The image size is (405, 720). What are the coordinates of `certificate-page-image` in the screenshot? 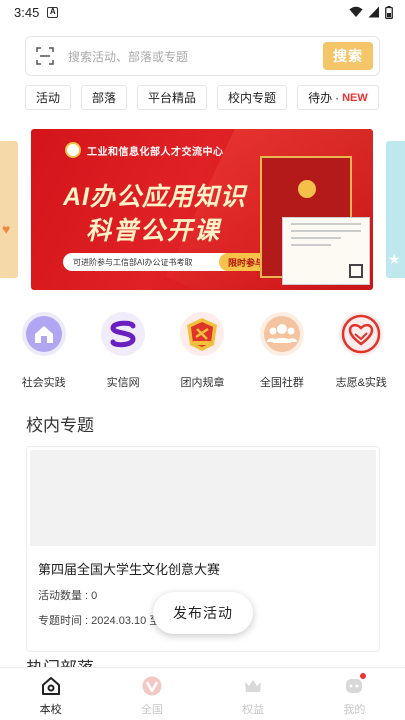 It's located at (326, 251).